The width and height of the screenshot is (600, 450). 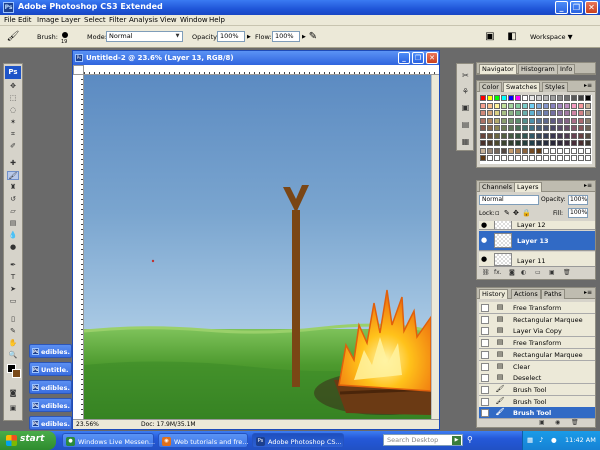 I want to click on menu-filter: Filter, so click(x=117, y=20).